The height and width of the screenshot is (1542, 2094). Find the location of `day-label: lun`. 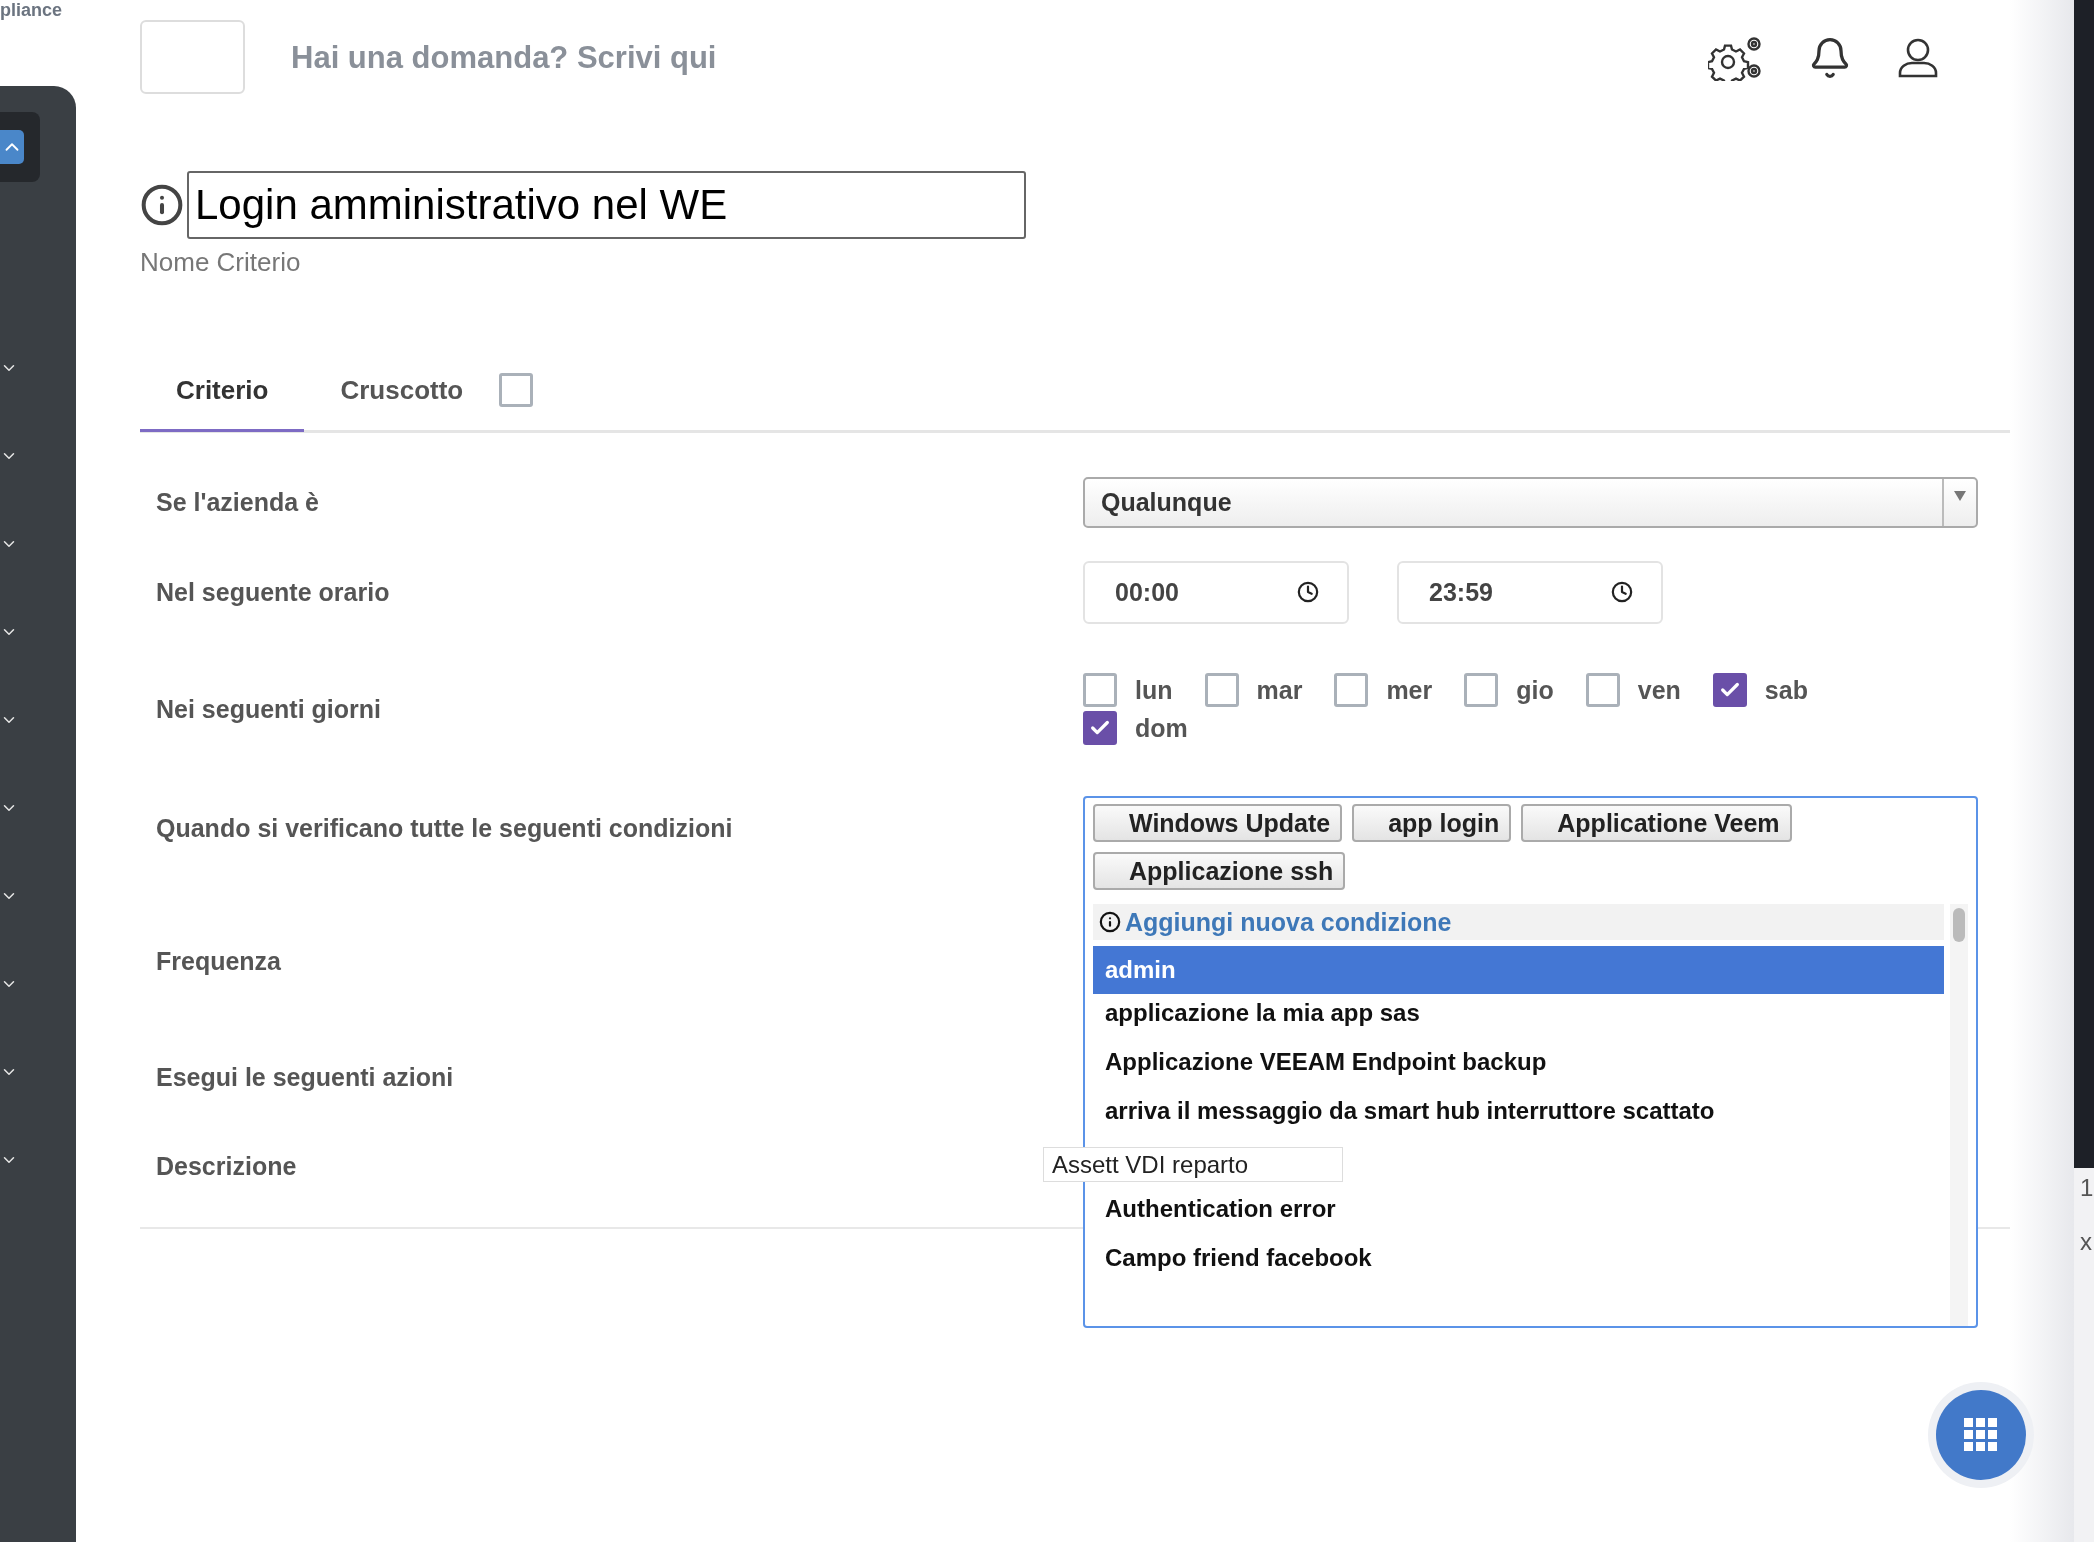

day-label: lun is located at coordinates (1154, 690).